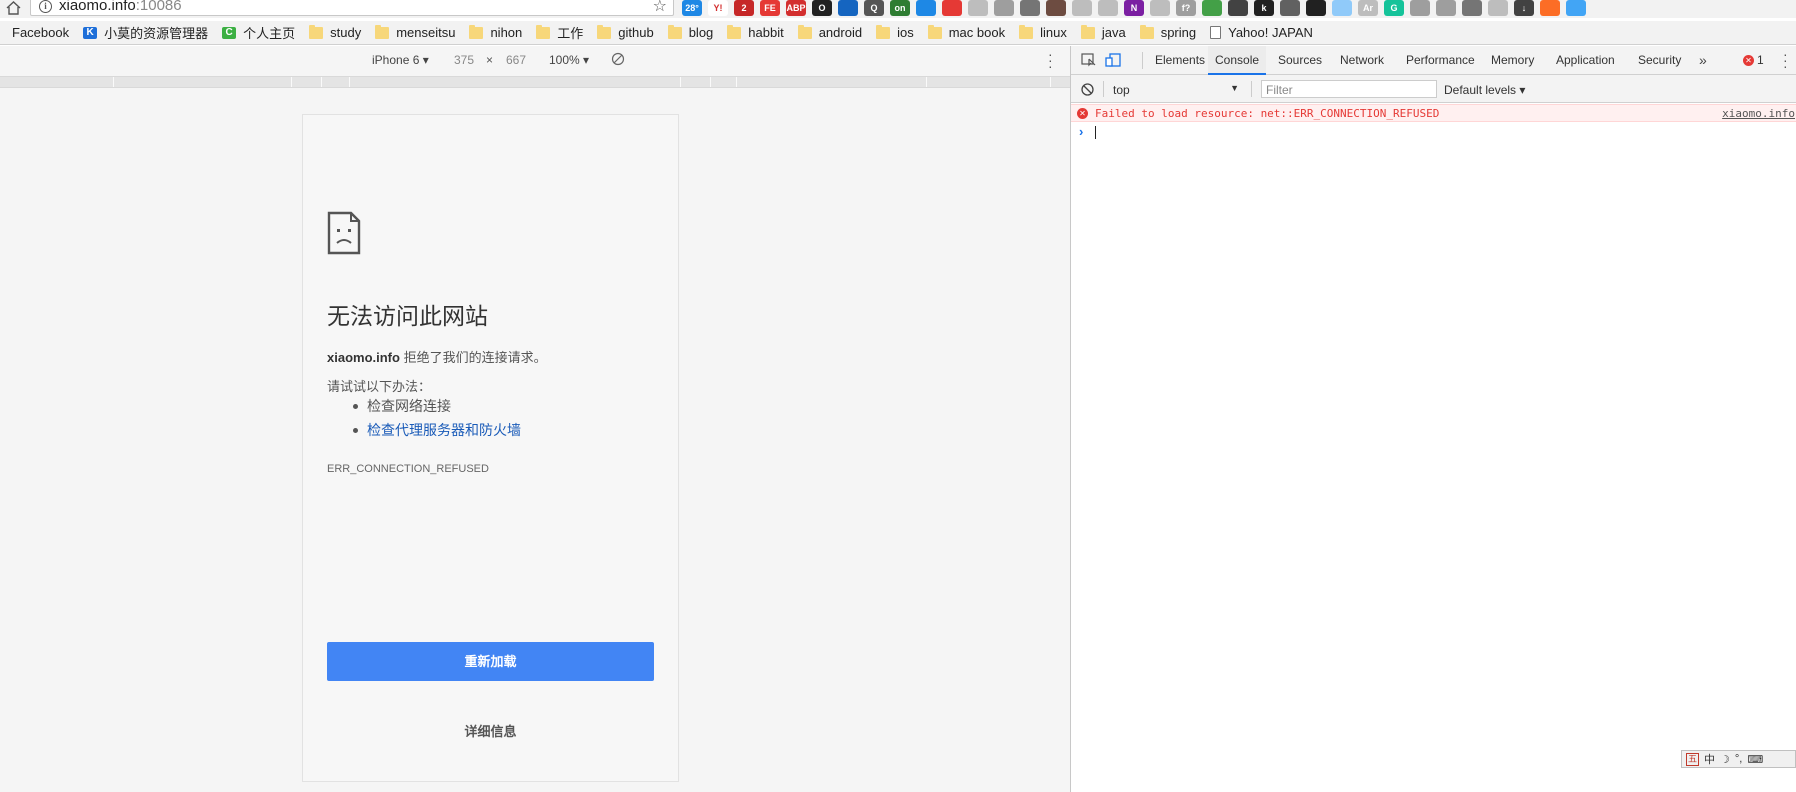 This screenshot has height=792, width=1796. Describe the element at coordinates (258, 32) in the screenshot. I see `bookmark-item: C 个人主页` at that location.